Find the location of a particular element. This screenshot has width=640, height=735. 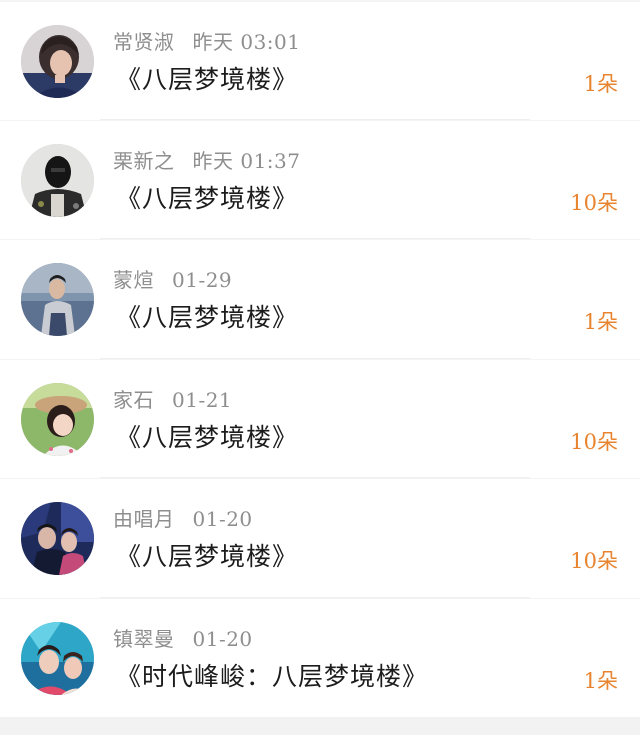

user-name: 家石 is located at coordinates (133, 399).